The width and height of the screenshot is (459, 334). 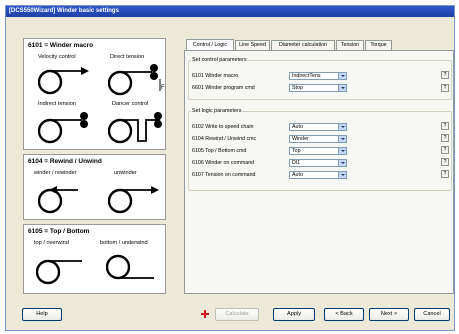 What do you see at coordinates (344, 314) in the screenshot?
I see `back-button: < Back` at bounding box center [344, 314].